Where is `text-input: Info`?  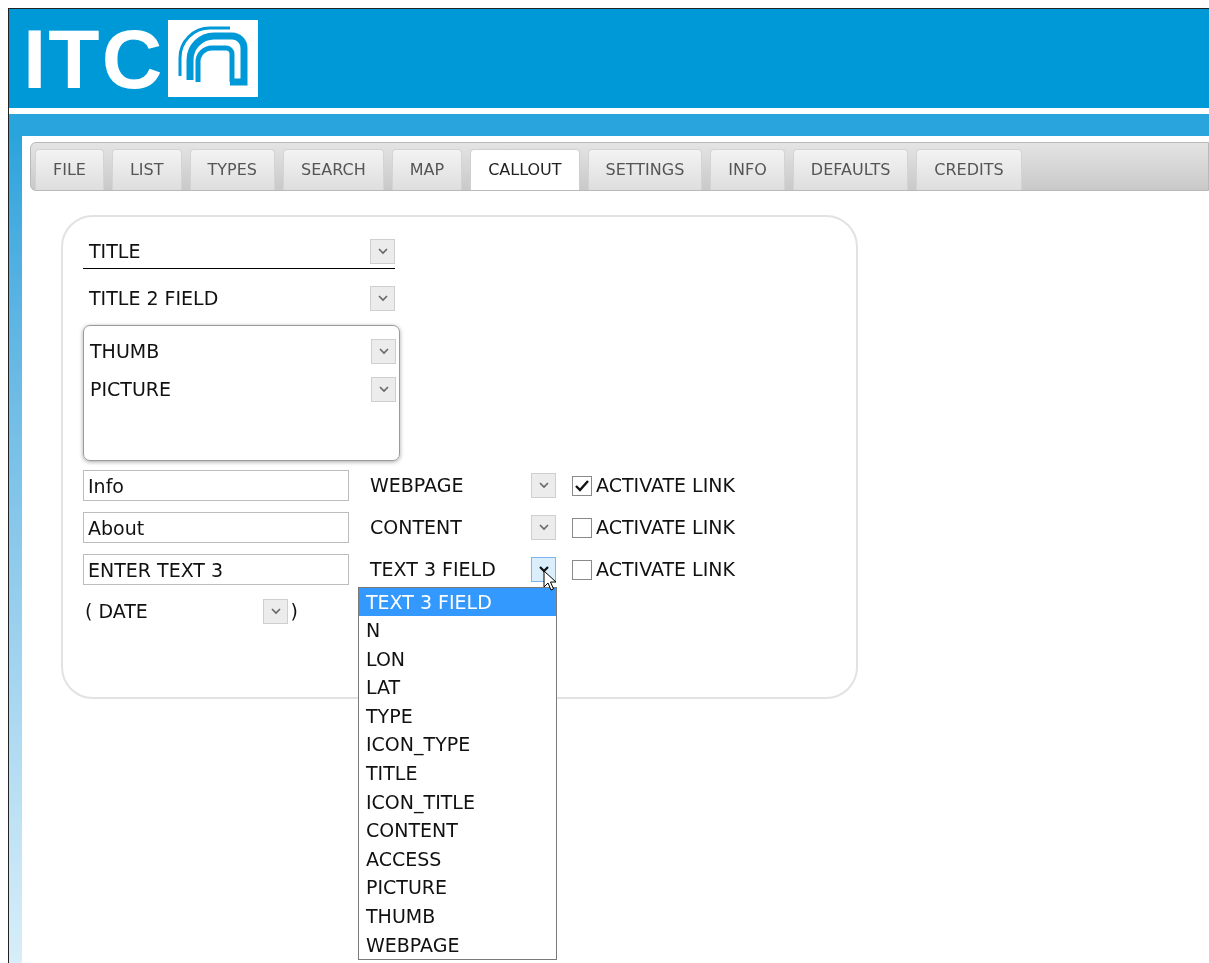 text-input: Info is located at coordinates (216, 485).